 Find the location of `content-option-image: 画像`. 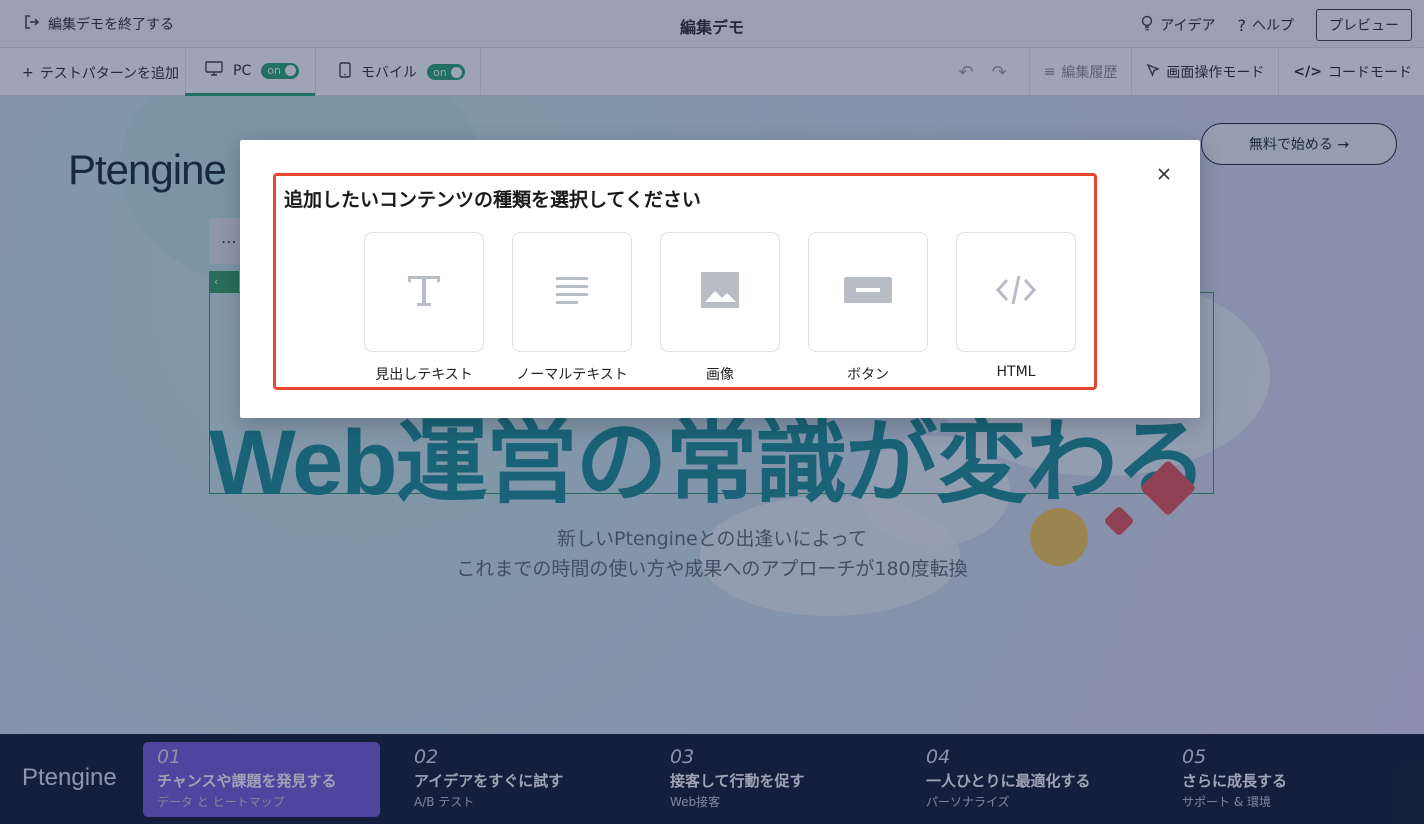

content-option-image: 画像 is located at coordinates (720, 308).